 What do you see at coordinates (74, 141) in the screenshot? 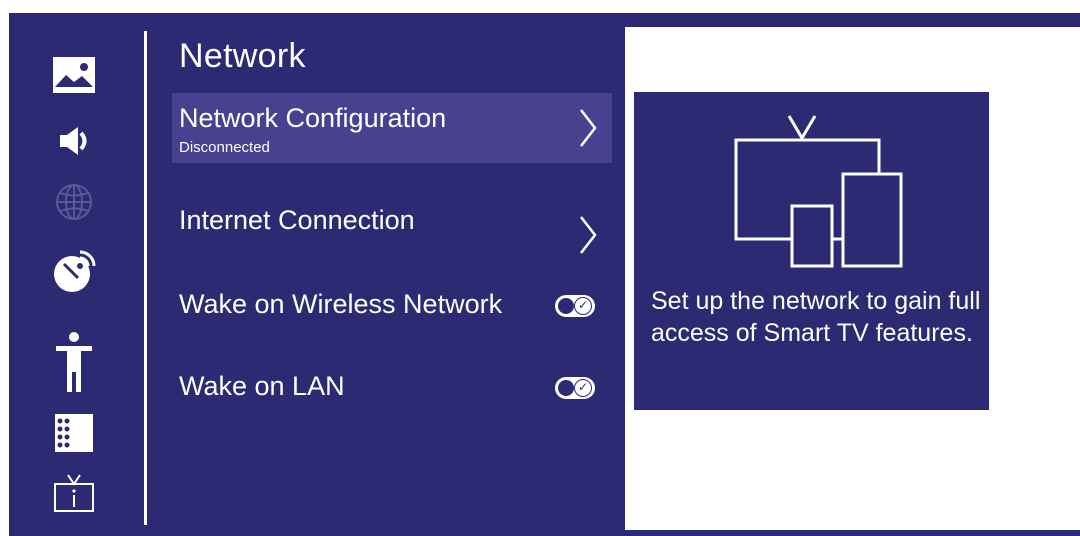
I see `sound-icon` at bounding box center [74, 141].